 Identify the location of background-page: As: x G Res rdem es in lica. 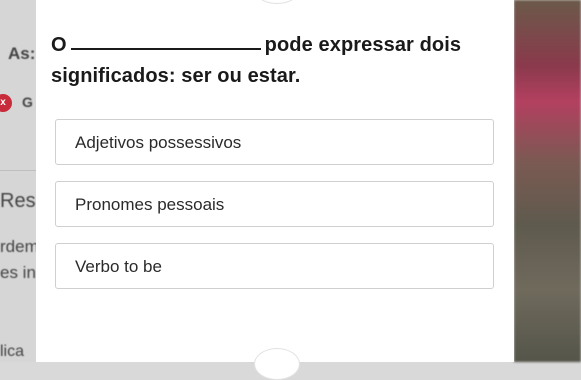
(18, 181).